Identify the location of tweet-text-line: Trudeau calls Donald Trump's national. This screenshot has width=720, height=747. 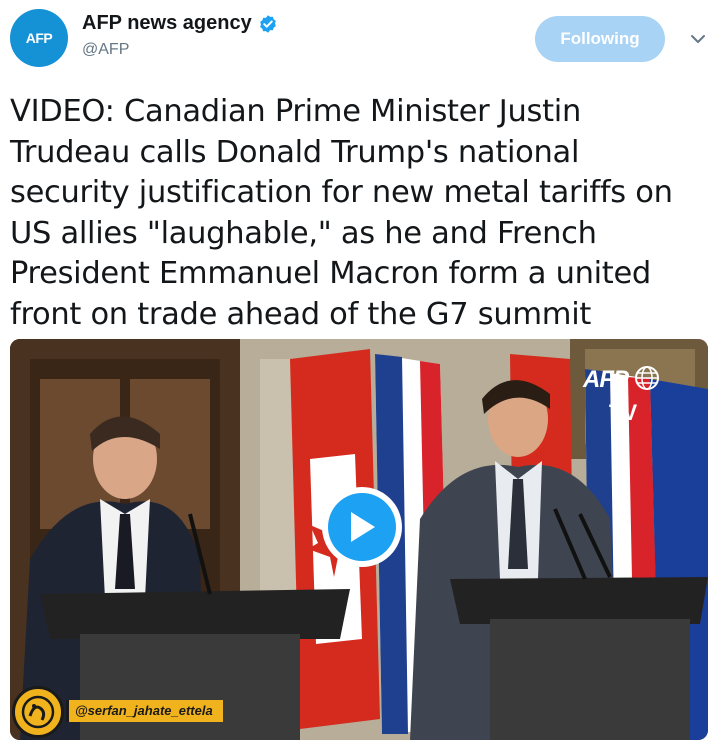
(295, 152).